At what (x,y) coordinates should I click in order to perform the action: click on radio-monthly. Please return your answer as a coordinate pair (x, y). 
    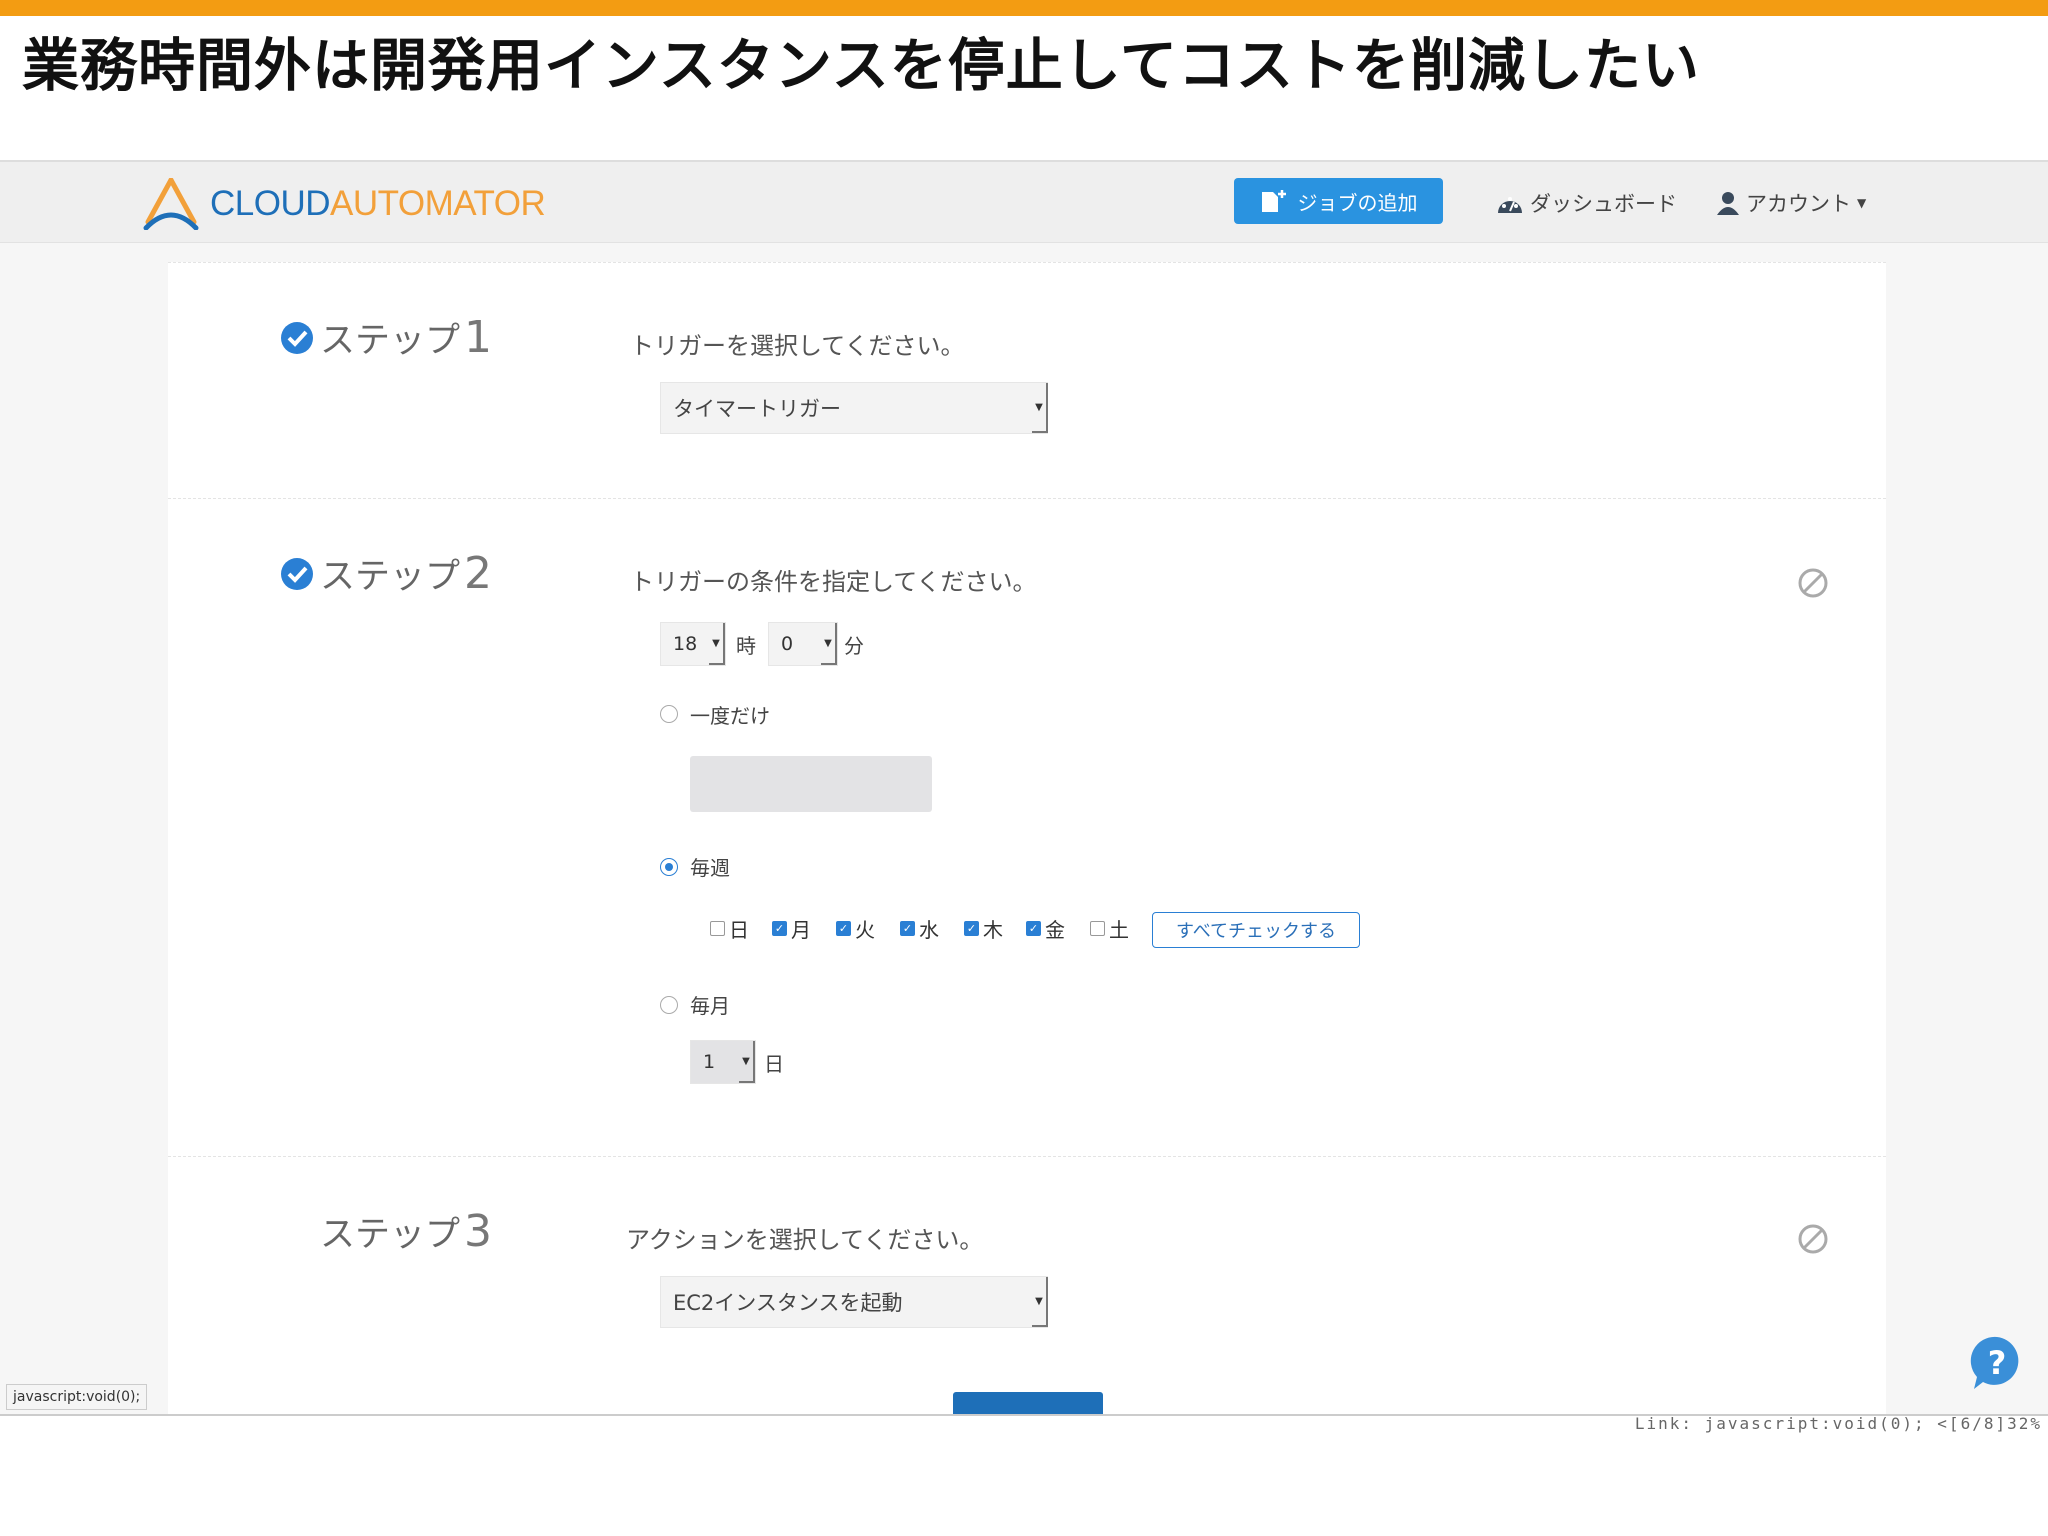
    Looking at the image, I should click on (669, 1005).